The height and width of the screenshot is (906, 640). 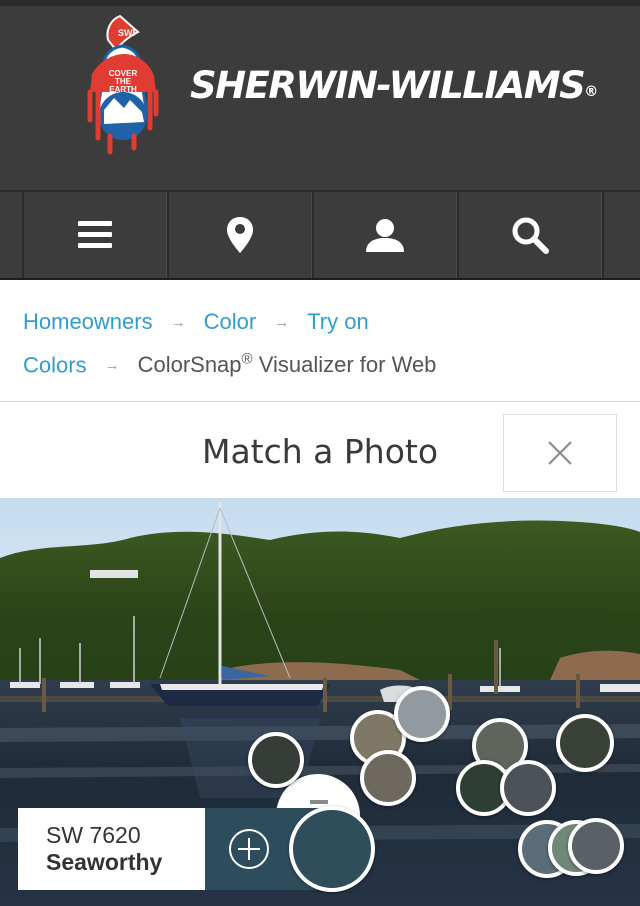 I want to click on breadcrumb-homeowners: Homeowners, so click(x=88, y=321).